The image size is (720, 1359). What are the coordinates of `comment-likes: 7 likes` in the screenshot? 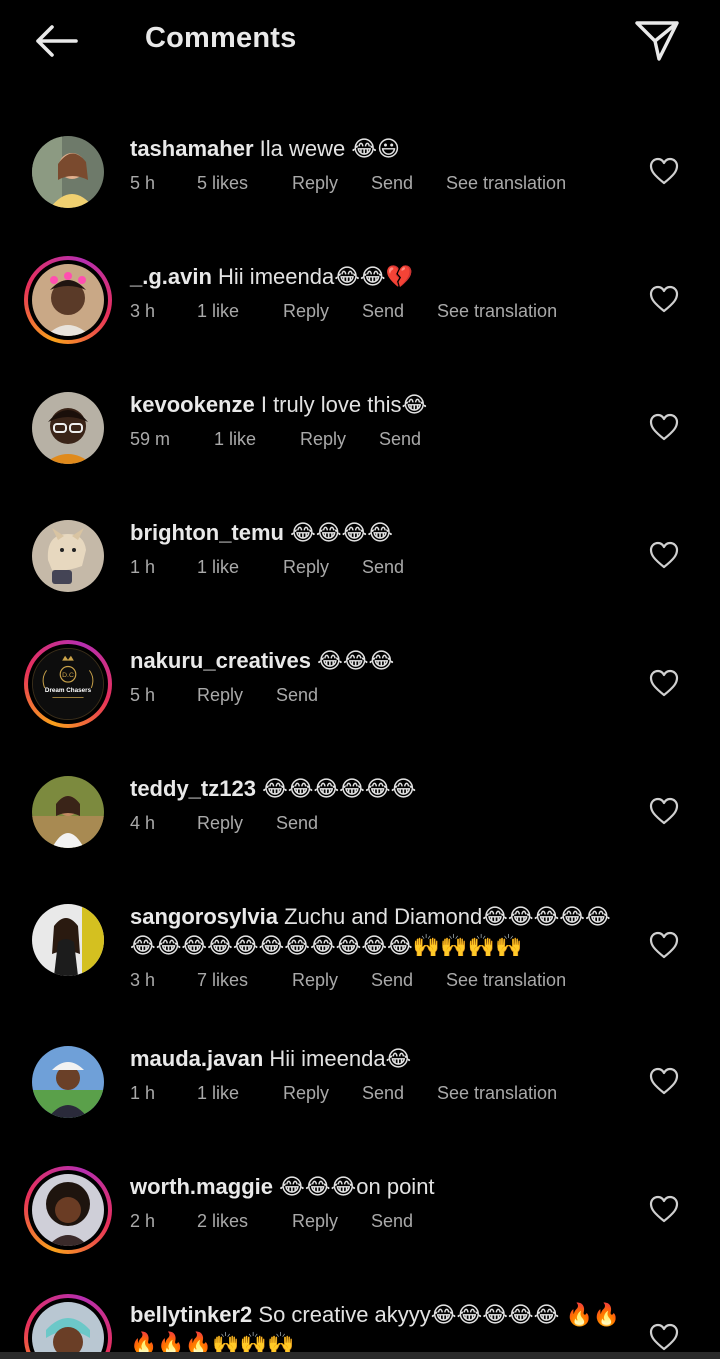 It's located at (244, 980).